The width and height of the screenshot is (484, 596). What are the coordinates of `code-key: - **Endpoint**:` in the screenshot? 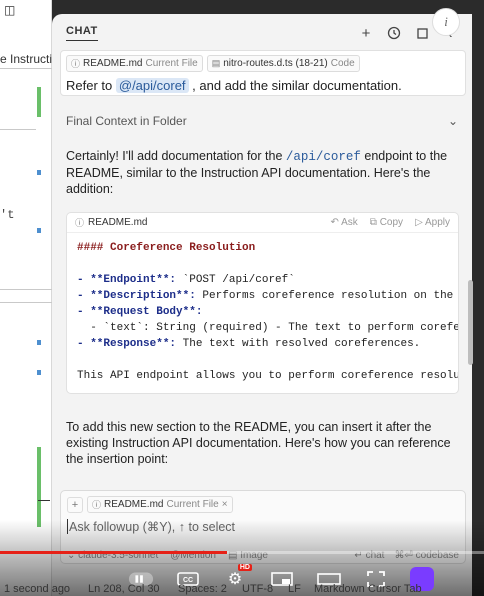 It's located at (127, 280).